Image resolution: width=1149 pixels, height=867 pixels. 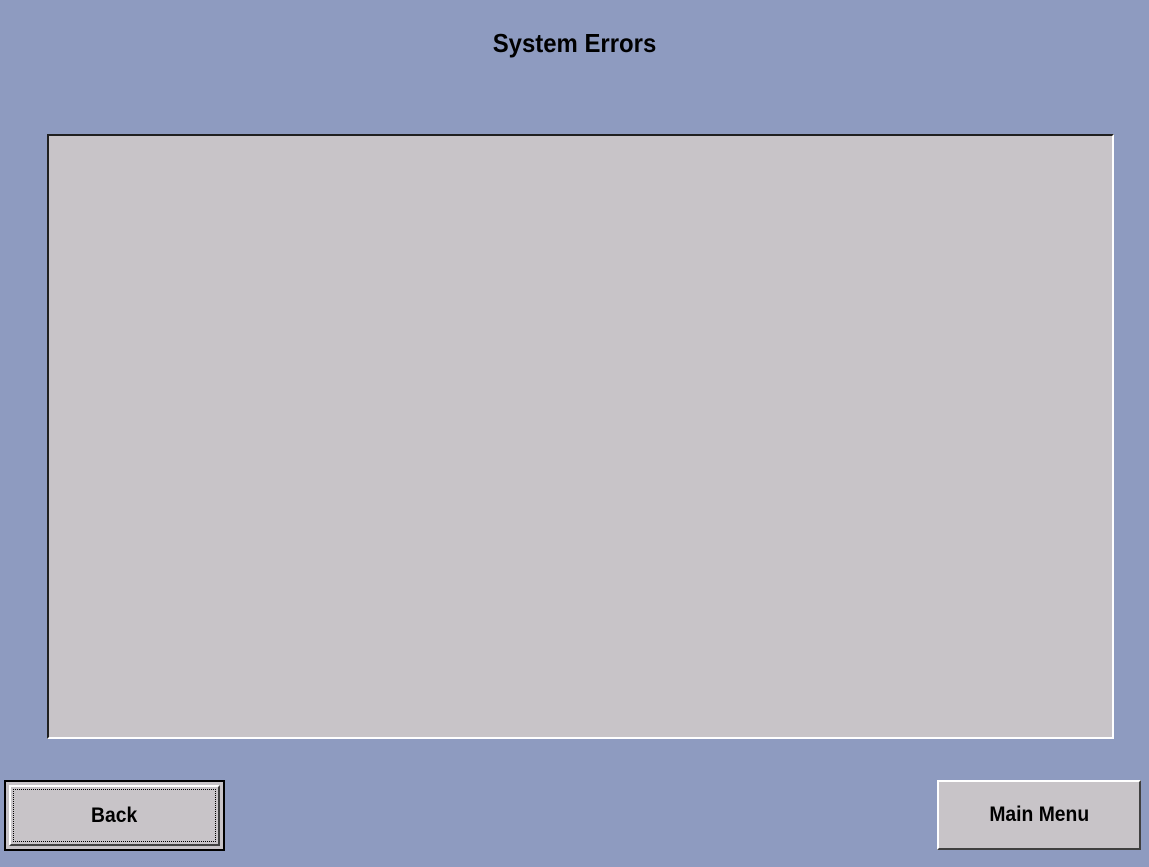 What do you see at coordinates (574, 43) in the screenshot?
I see `page-title: System Errors` at bounding box center [574, 43].